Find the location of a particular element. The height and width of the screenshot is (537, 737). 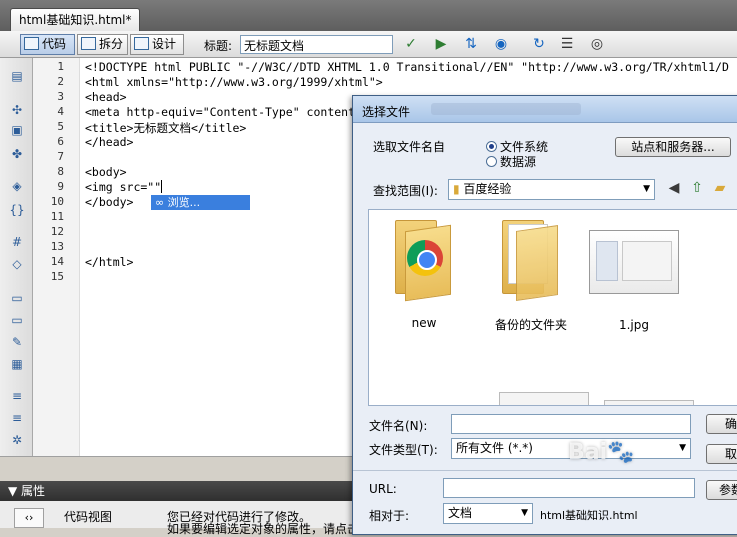

cancel-button: 取 is located at coordinates (721, 454).